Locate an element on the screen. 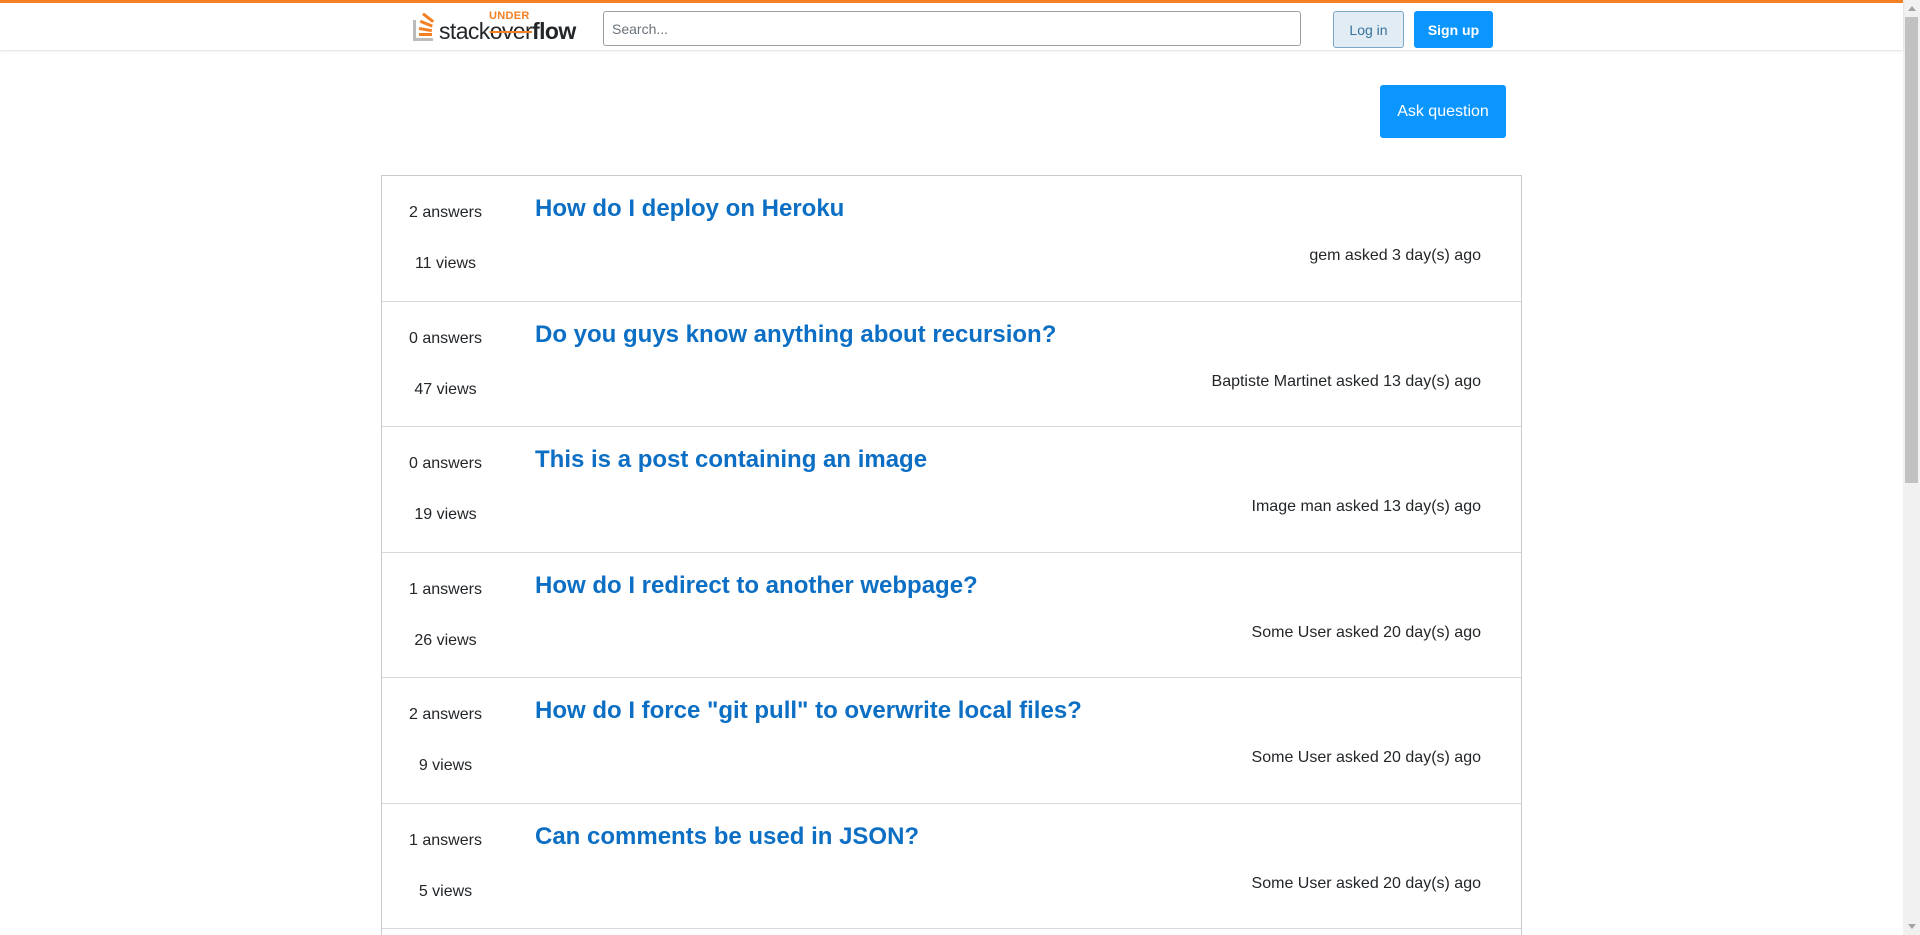 This screenshot has height=935, width=1920. logo-wordmark: stackoverflow is located at coordinates (507, 31).